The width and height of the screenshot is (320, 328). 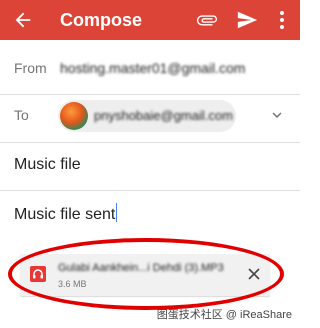 I want to click on text-cursor, so click(x=117, y=212).